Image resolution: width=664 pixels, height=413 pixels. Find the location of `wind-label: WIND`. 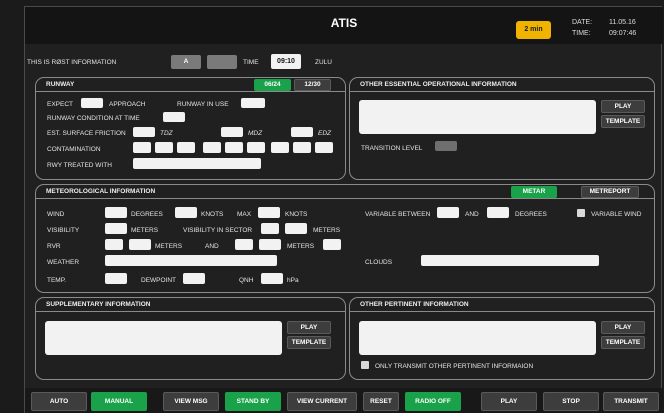

wind-label: WIND is located at coordinates (56, 214).